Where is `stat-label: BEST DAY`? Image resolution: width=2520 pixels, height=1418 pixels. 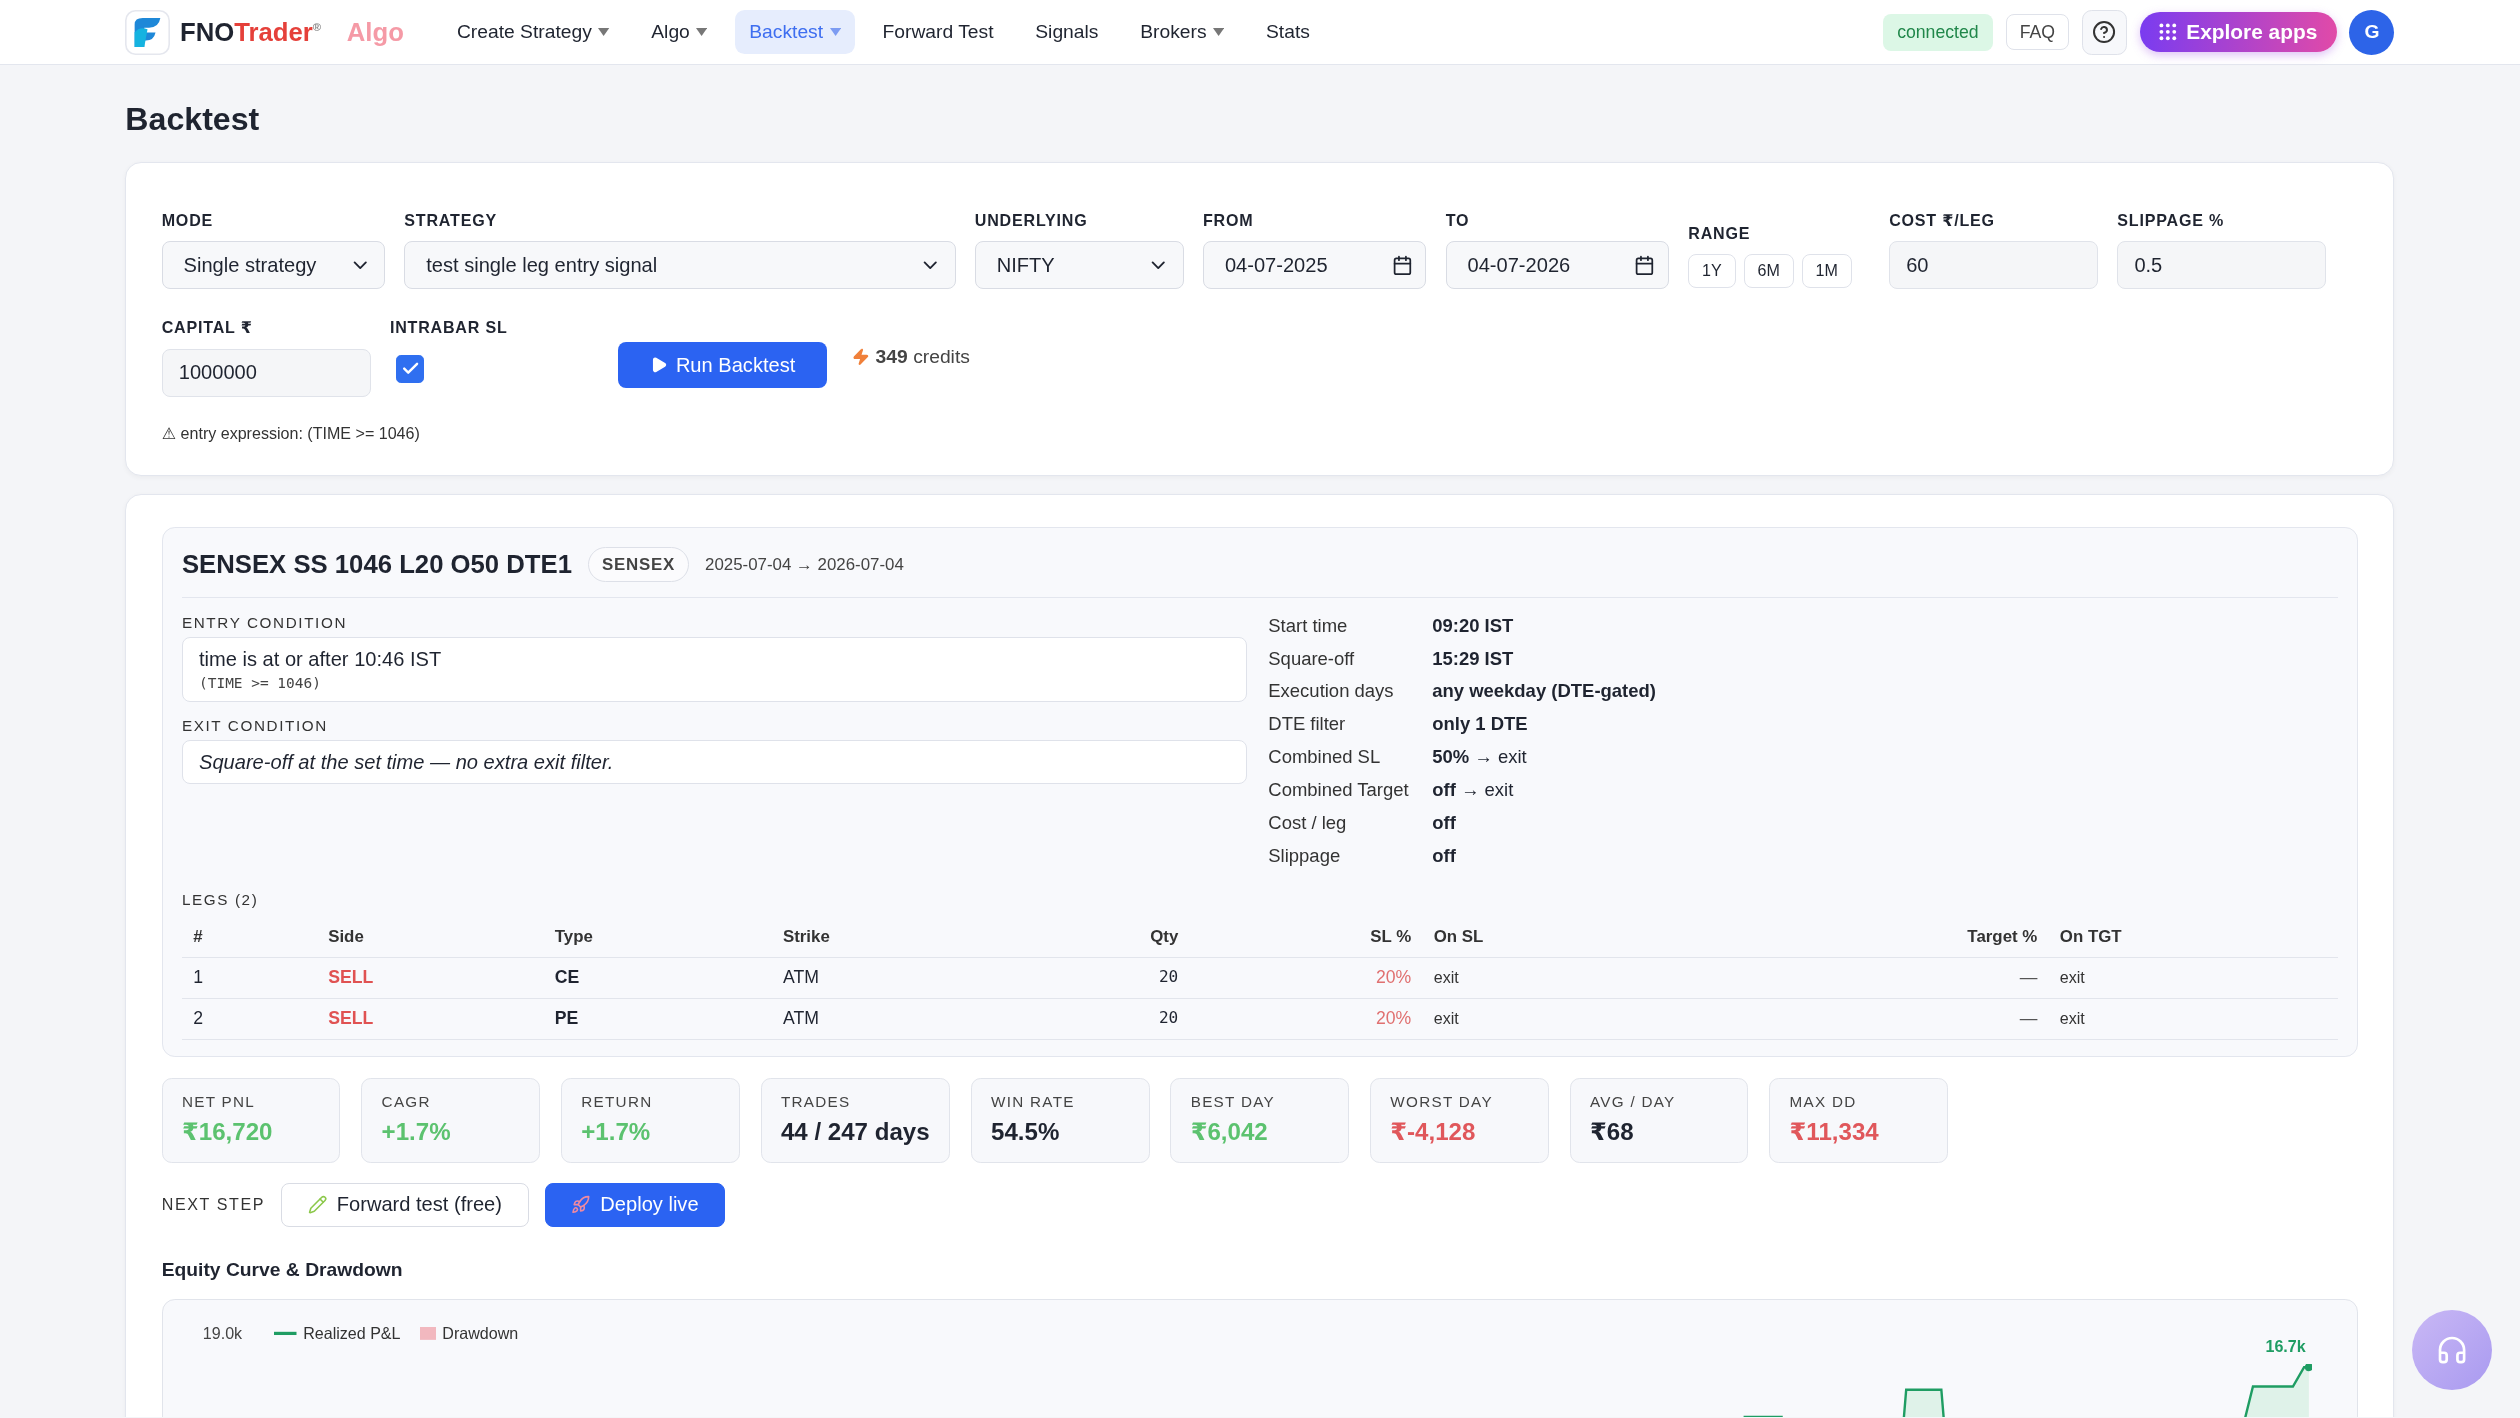
stat-label: BEST DAY is located at coordinates (1233, 1102).